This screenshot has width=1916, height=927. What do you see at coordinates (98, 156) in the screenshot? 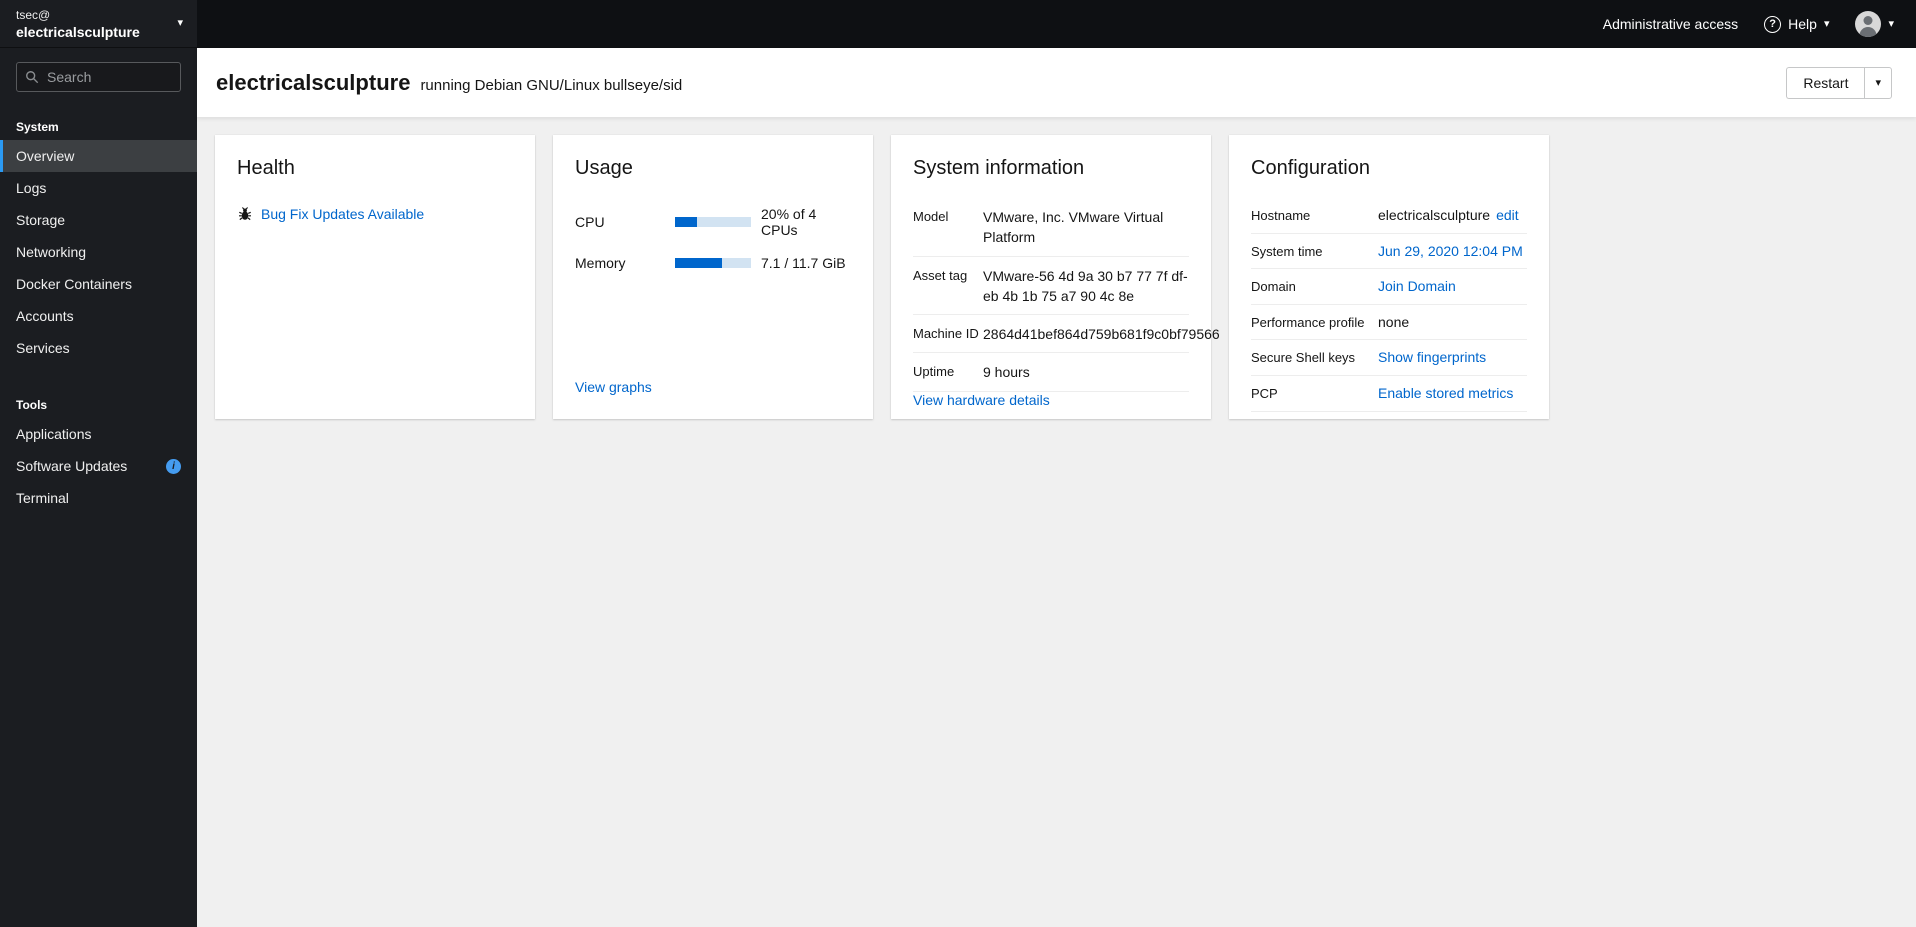
I see `sidebar-item-overview: Overview` at bounding box center [98, 156].